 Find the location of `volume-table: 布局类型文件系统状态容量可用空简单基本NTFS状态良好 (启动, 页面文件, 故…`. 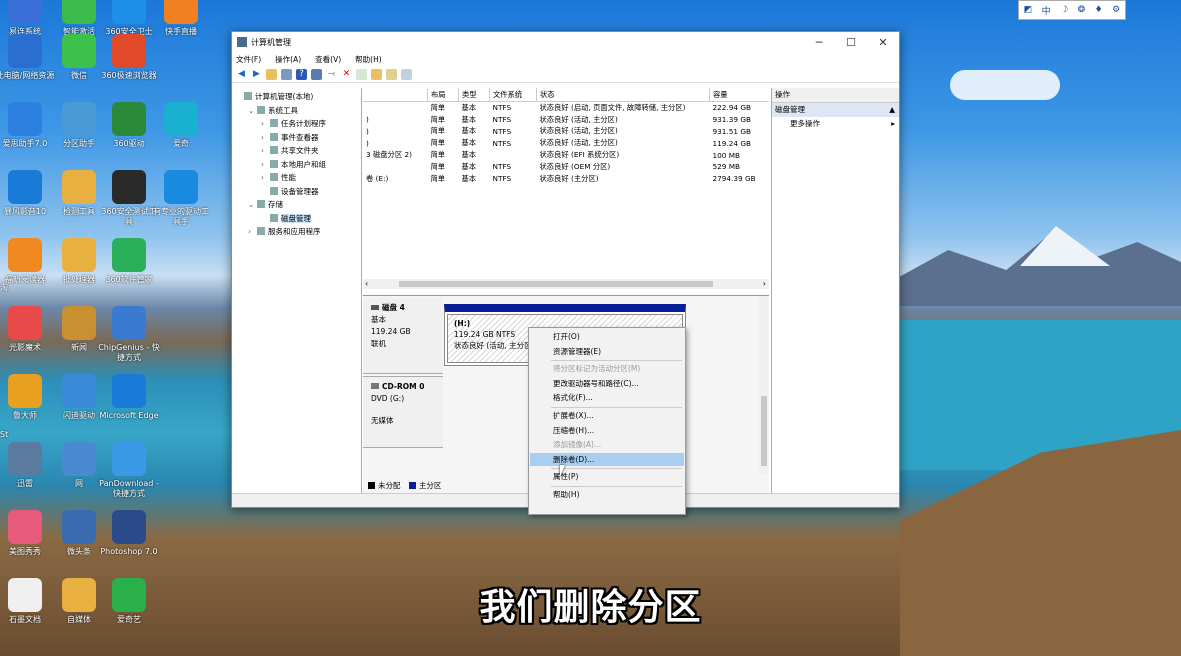

volume-table: 布局类型文件系统状态容量可用空简单基本NTFS状态良好 (启动, 页面文件, 故… is located at coordinates (566, 136).